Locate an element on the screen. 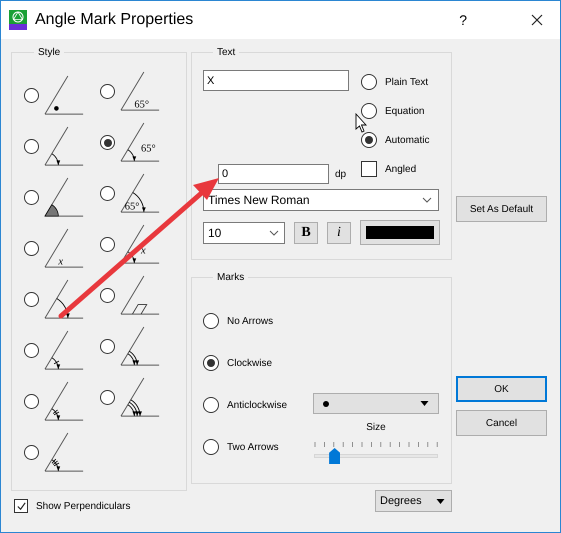  checkbox-label: Show Perpendiculars is located at coordinates (83, 506).